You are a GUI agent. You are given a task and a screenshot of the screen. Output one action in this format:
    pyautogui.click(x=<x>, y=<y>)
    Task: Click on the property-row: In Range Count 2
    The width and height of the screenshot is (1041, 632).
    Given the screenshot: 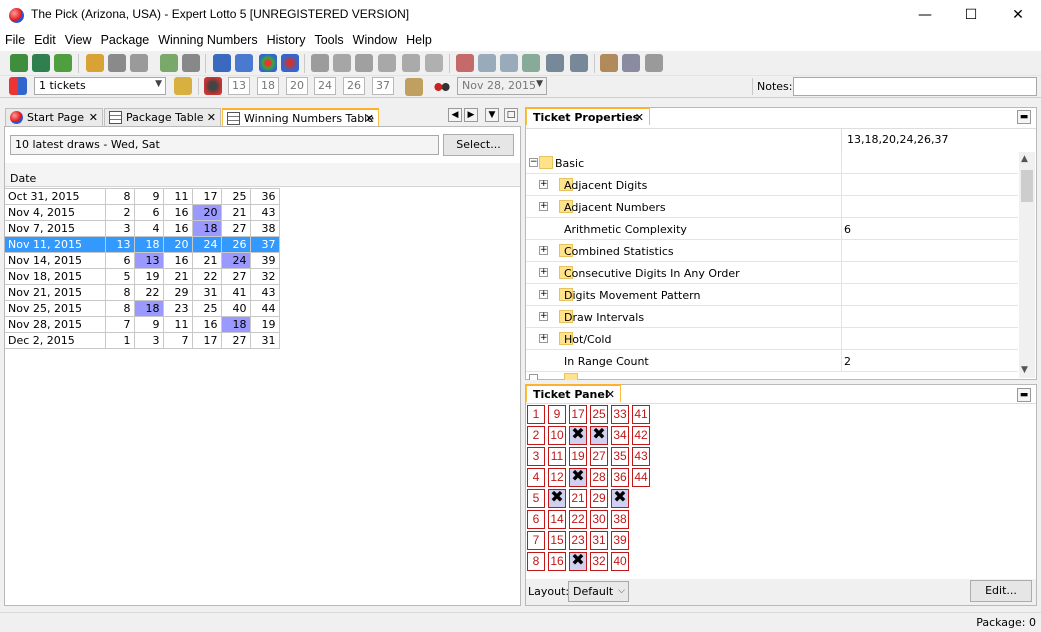 What is the action you would take?
    pyautogui.click(x=772, y=361)
    